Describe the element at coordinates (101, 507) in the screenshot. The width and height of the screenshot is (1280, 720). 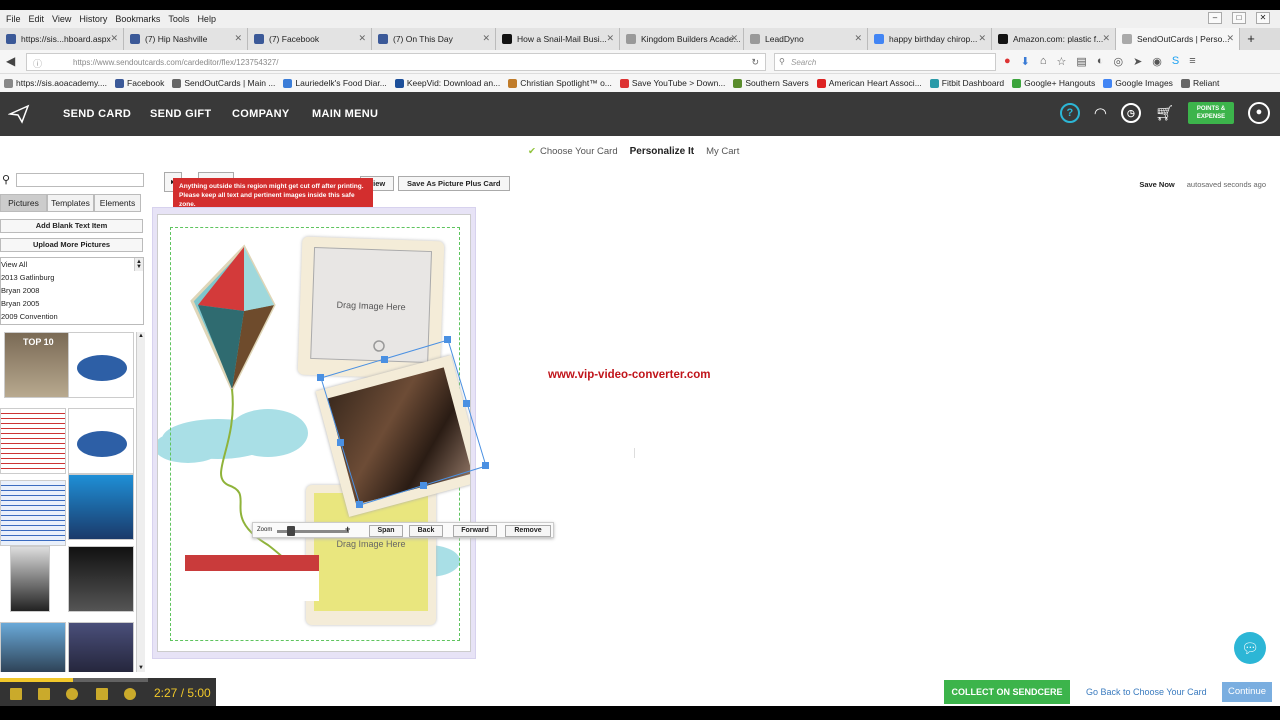
I see `thumbnail-photo-stairs` at that location.